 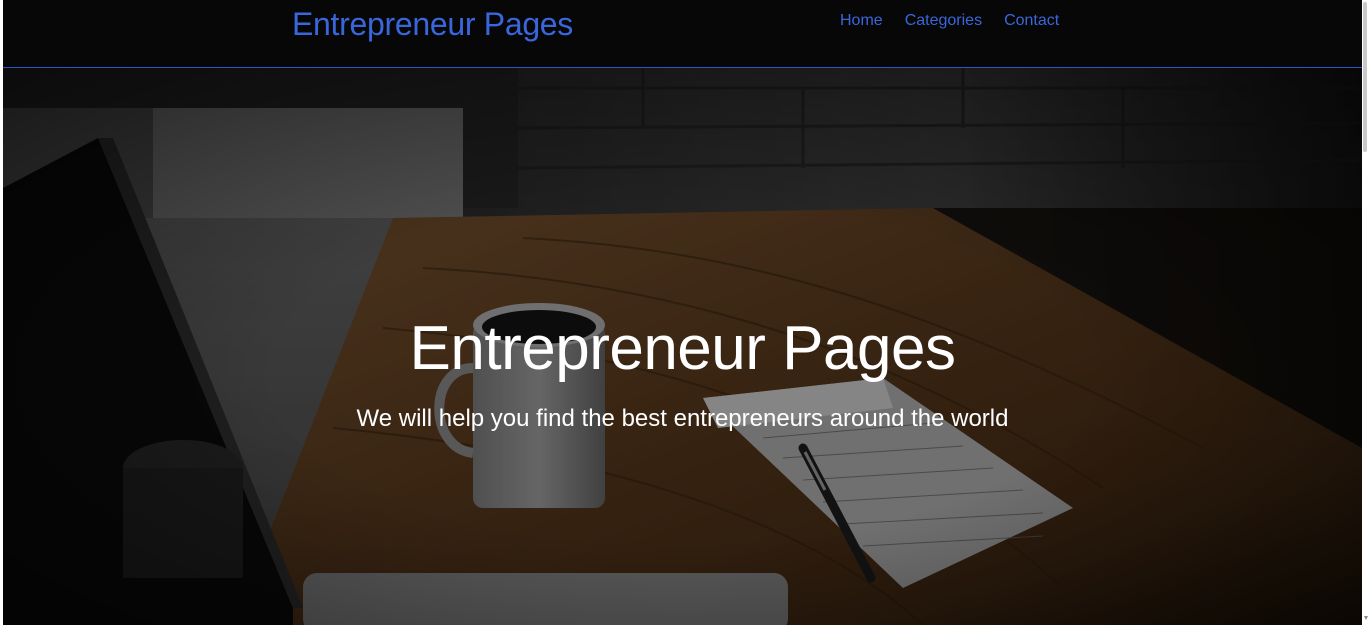 I want to click on scroll-down-arrow-icon, so click(x=1366, y=618).